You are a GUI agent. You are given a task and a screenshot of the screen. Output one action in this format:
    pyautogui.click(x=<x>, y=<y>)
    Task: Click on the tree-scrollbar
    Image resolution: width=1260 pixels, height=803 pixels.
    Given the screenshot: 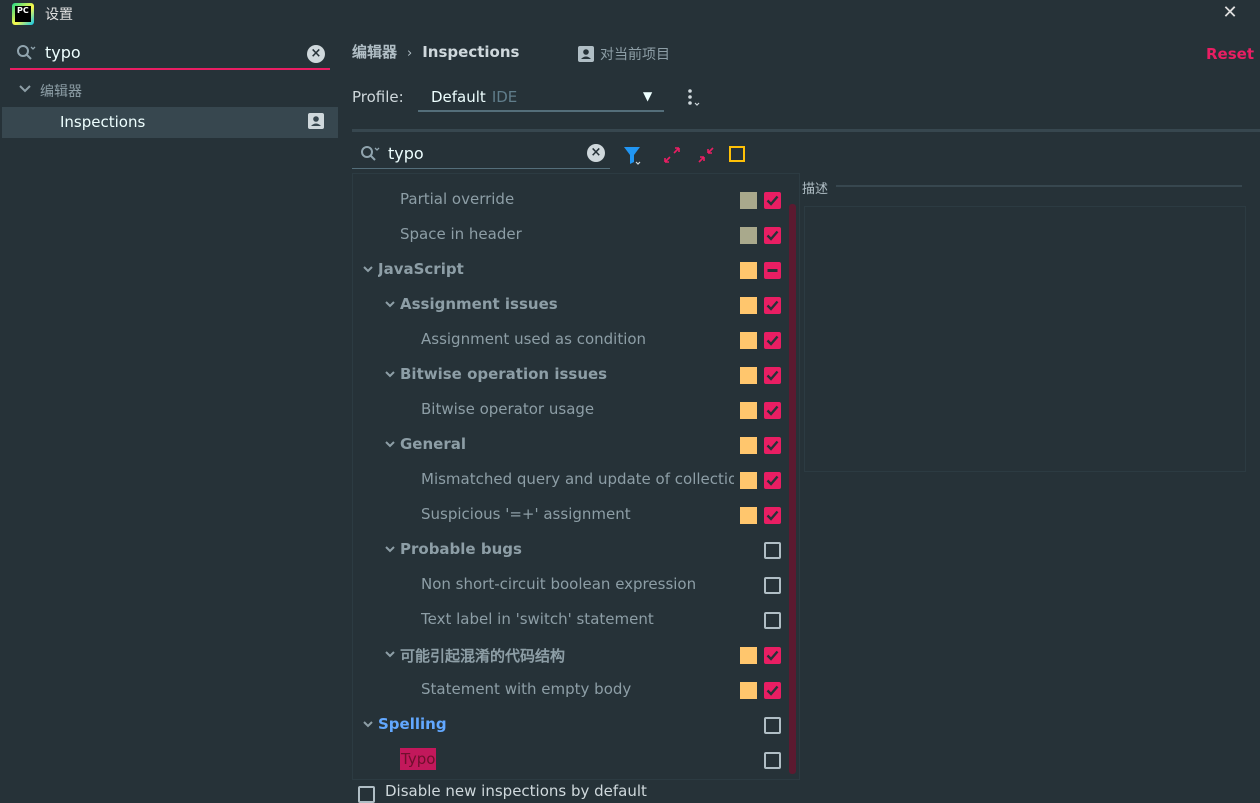 What is the action you would take?
    pyautogui.click(x=792, y=489)
    